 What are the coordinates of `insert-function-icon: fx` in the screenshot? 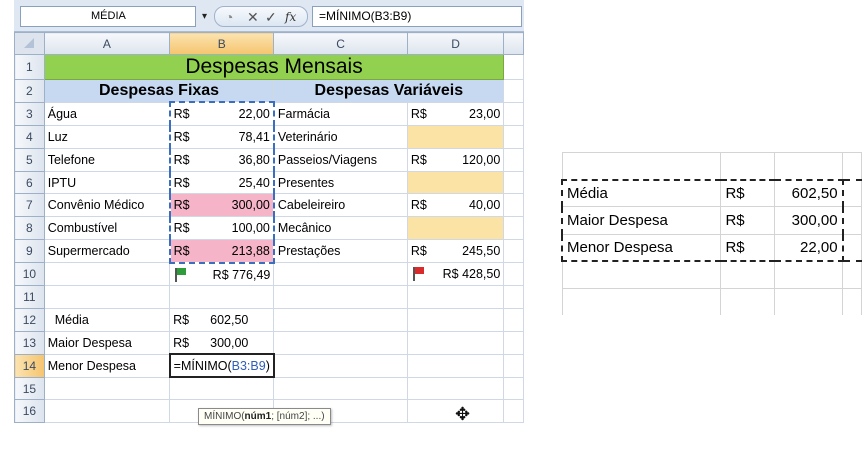 It's located at (290, 17).